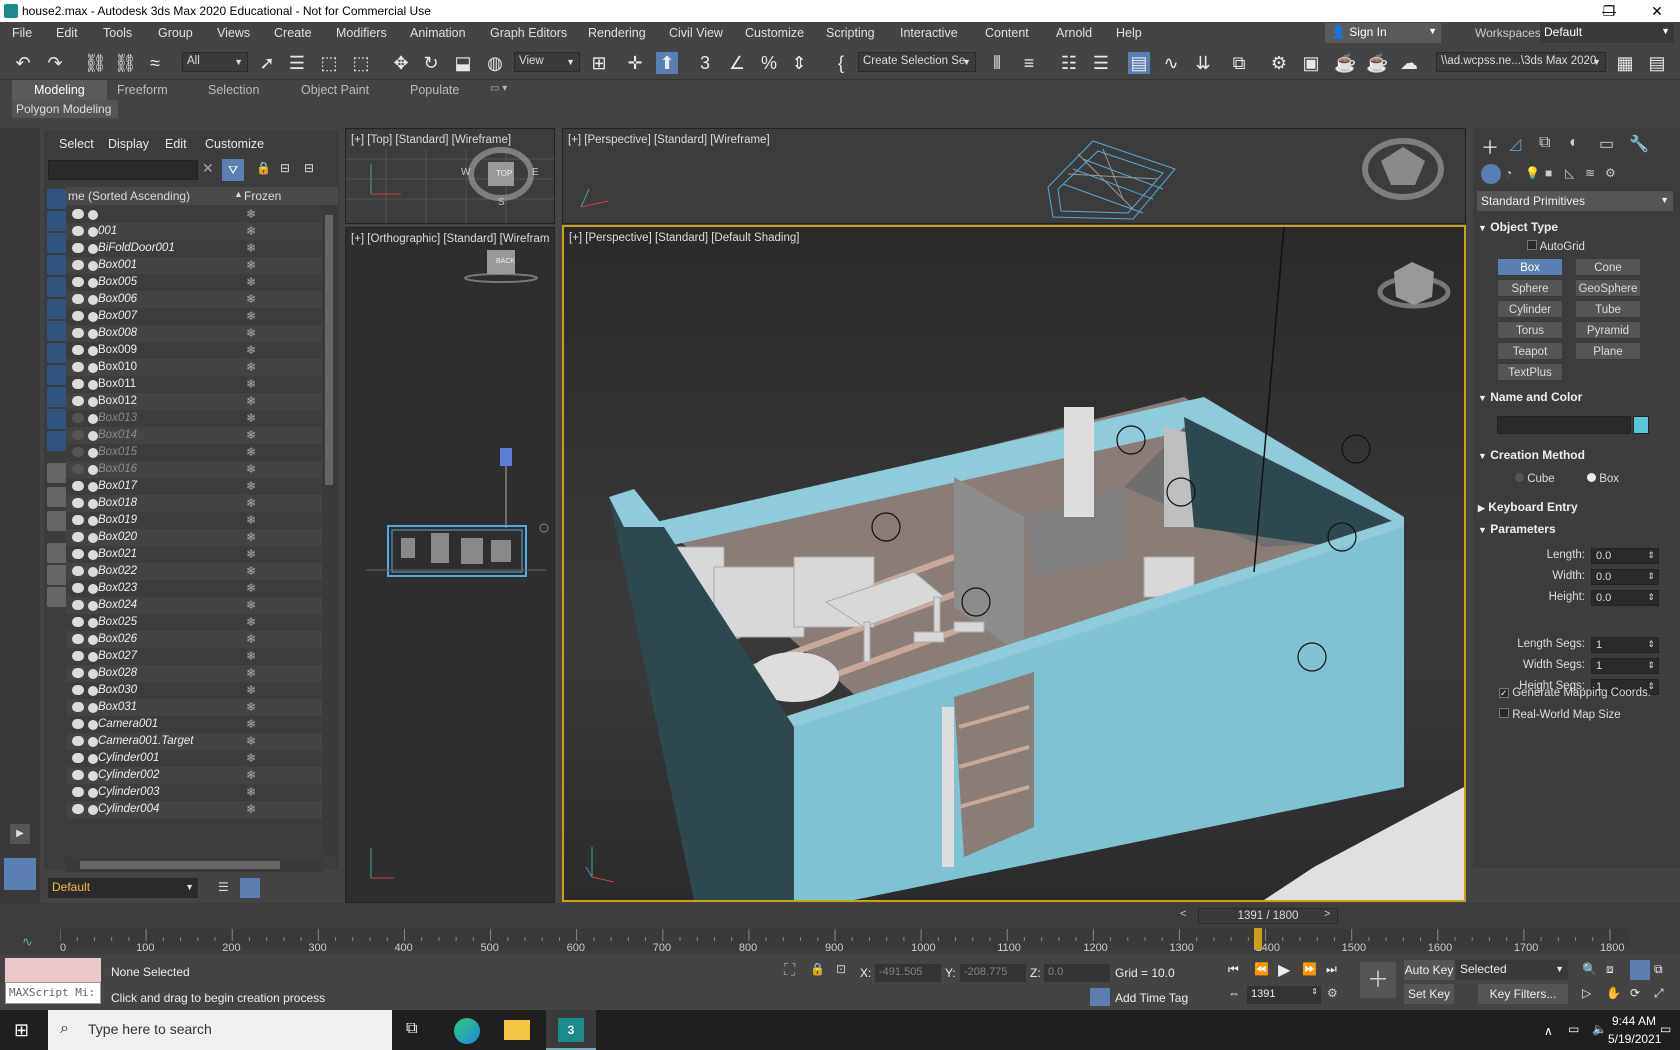 This screenshot has height=1050, width=1680. I want to click on named-selection-select: Create Selection Se ▼, so click(917, 62).